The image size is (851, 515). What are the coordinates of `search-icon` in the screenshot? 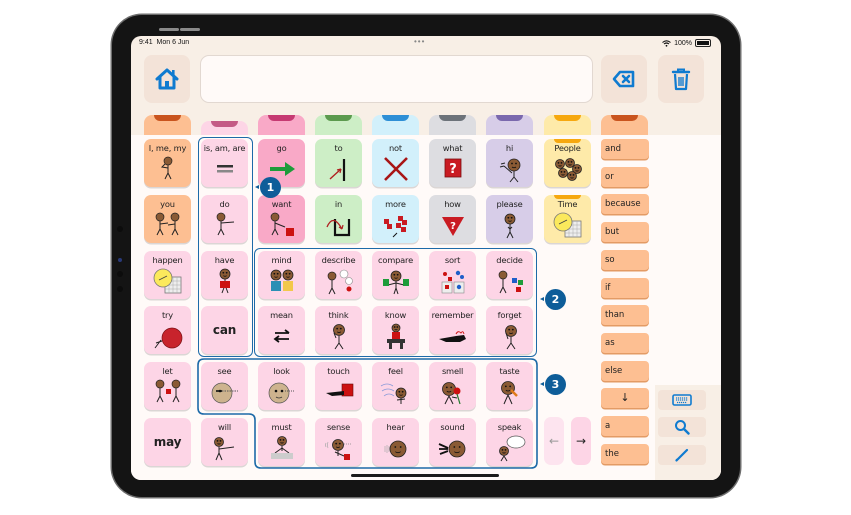 It's located at (682, 427).